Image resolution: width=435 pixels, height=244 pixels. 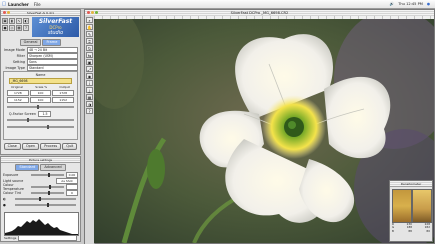 I want to click on resolution-slider-row, so click(x=40, y=127).